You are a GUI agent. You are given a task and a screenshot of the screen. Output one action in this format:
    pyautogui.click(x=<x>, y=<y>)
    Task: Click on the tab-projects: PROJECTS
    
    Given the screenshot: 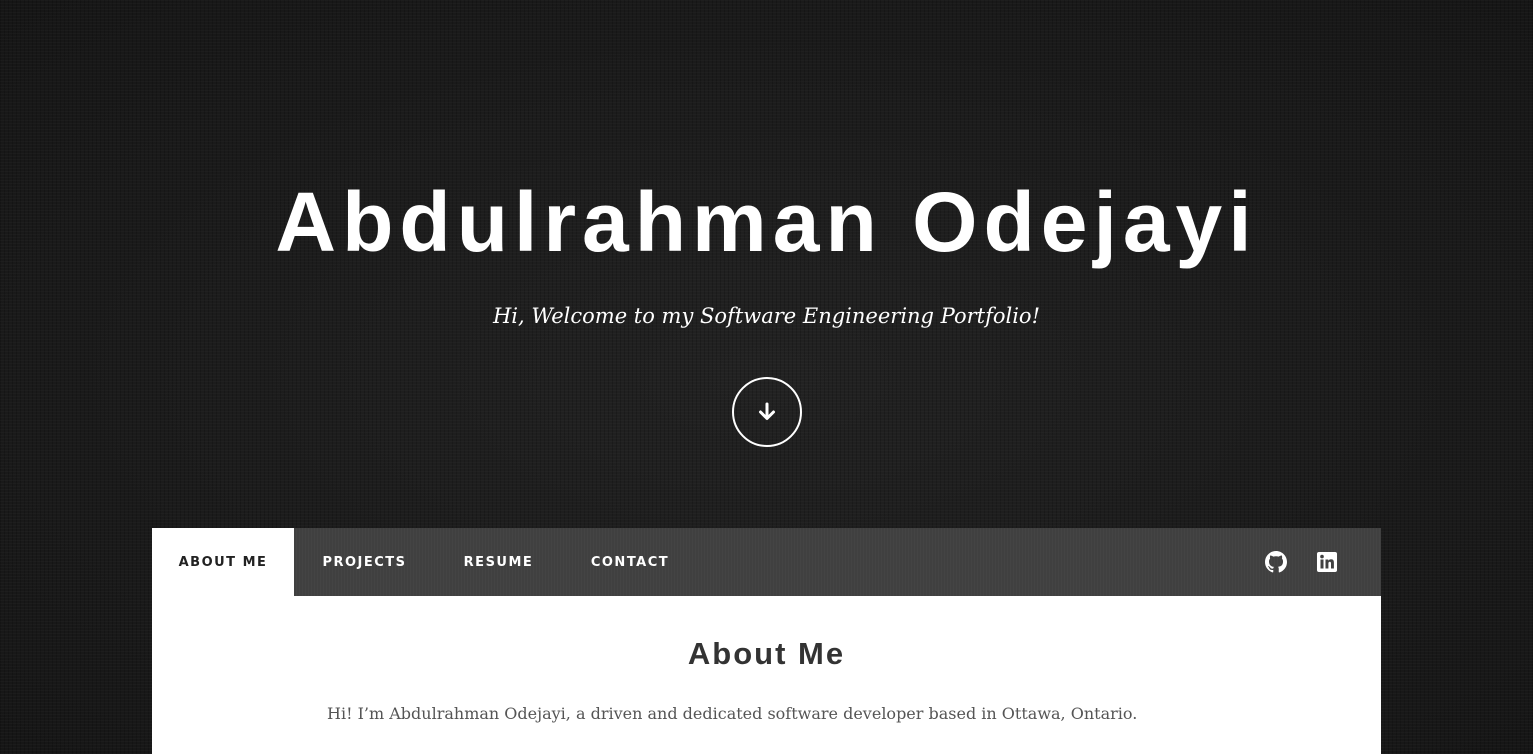 What is the action you would take?
    pyautogui.click(x=364, y=562)
    